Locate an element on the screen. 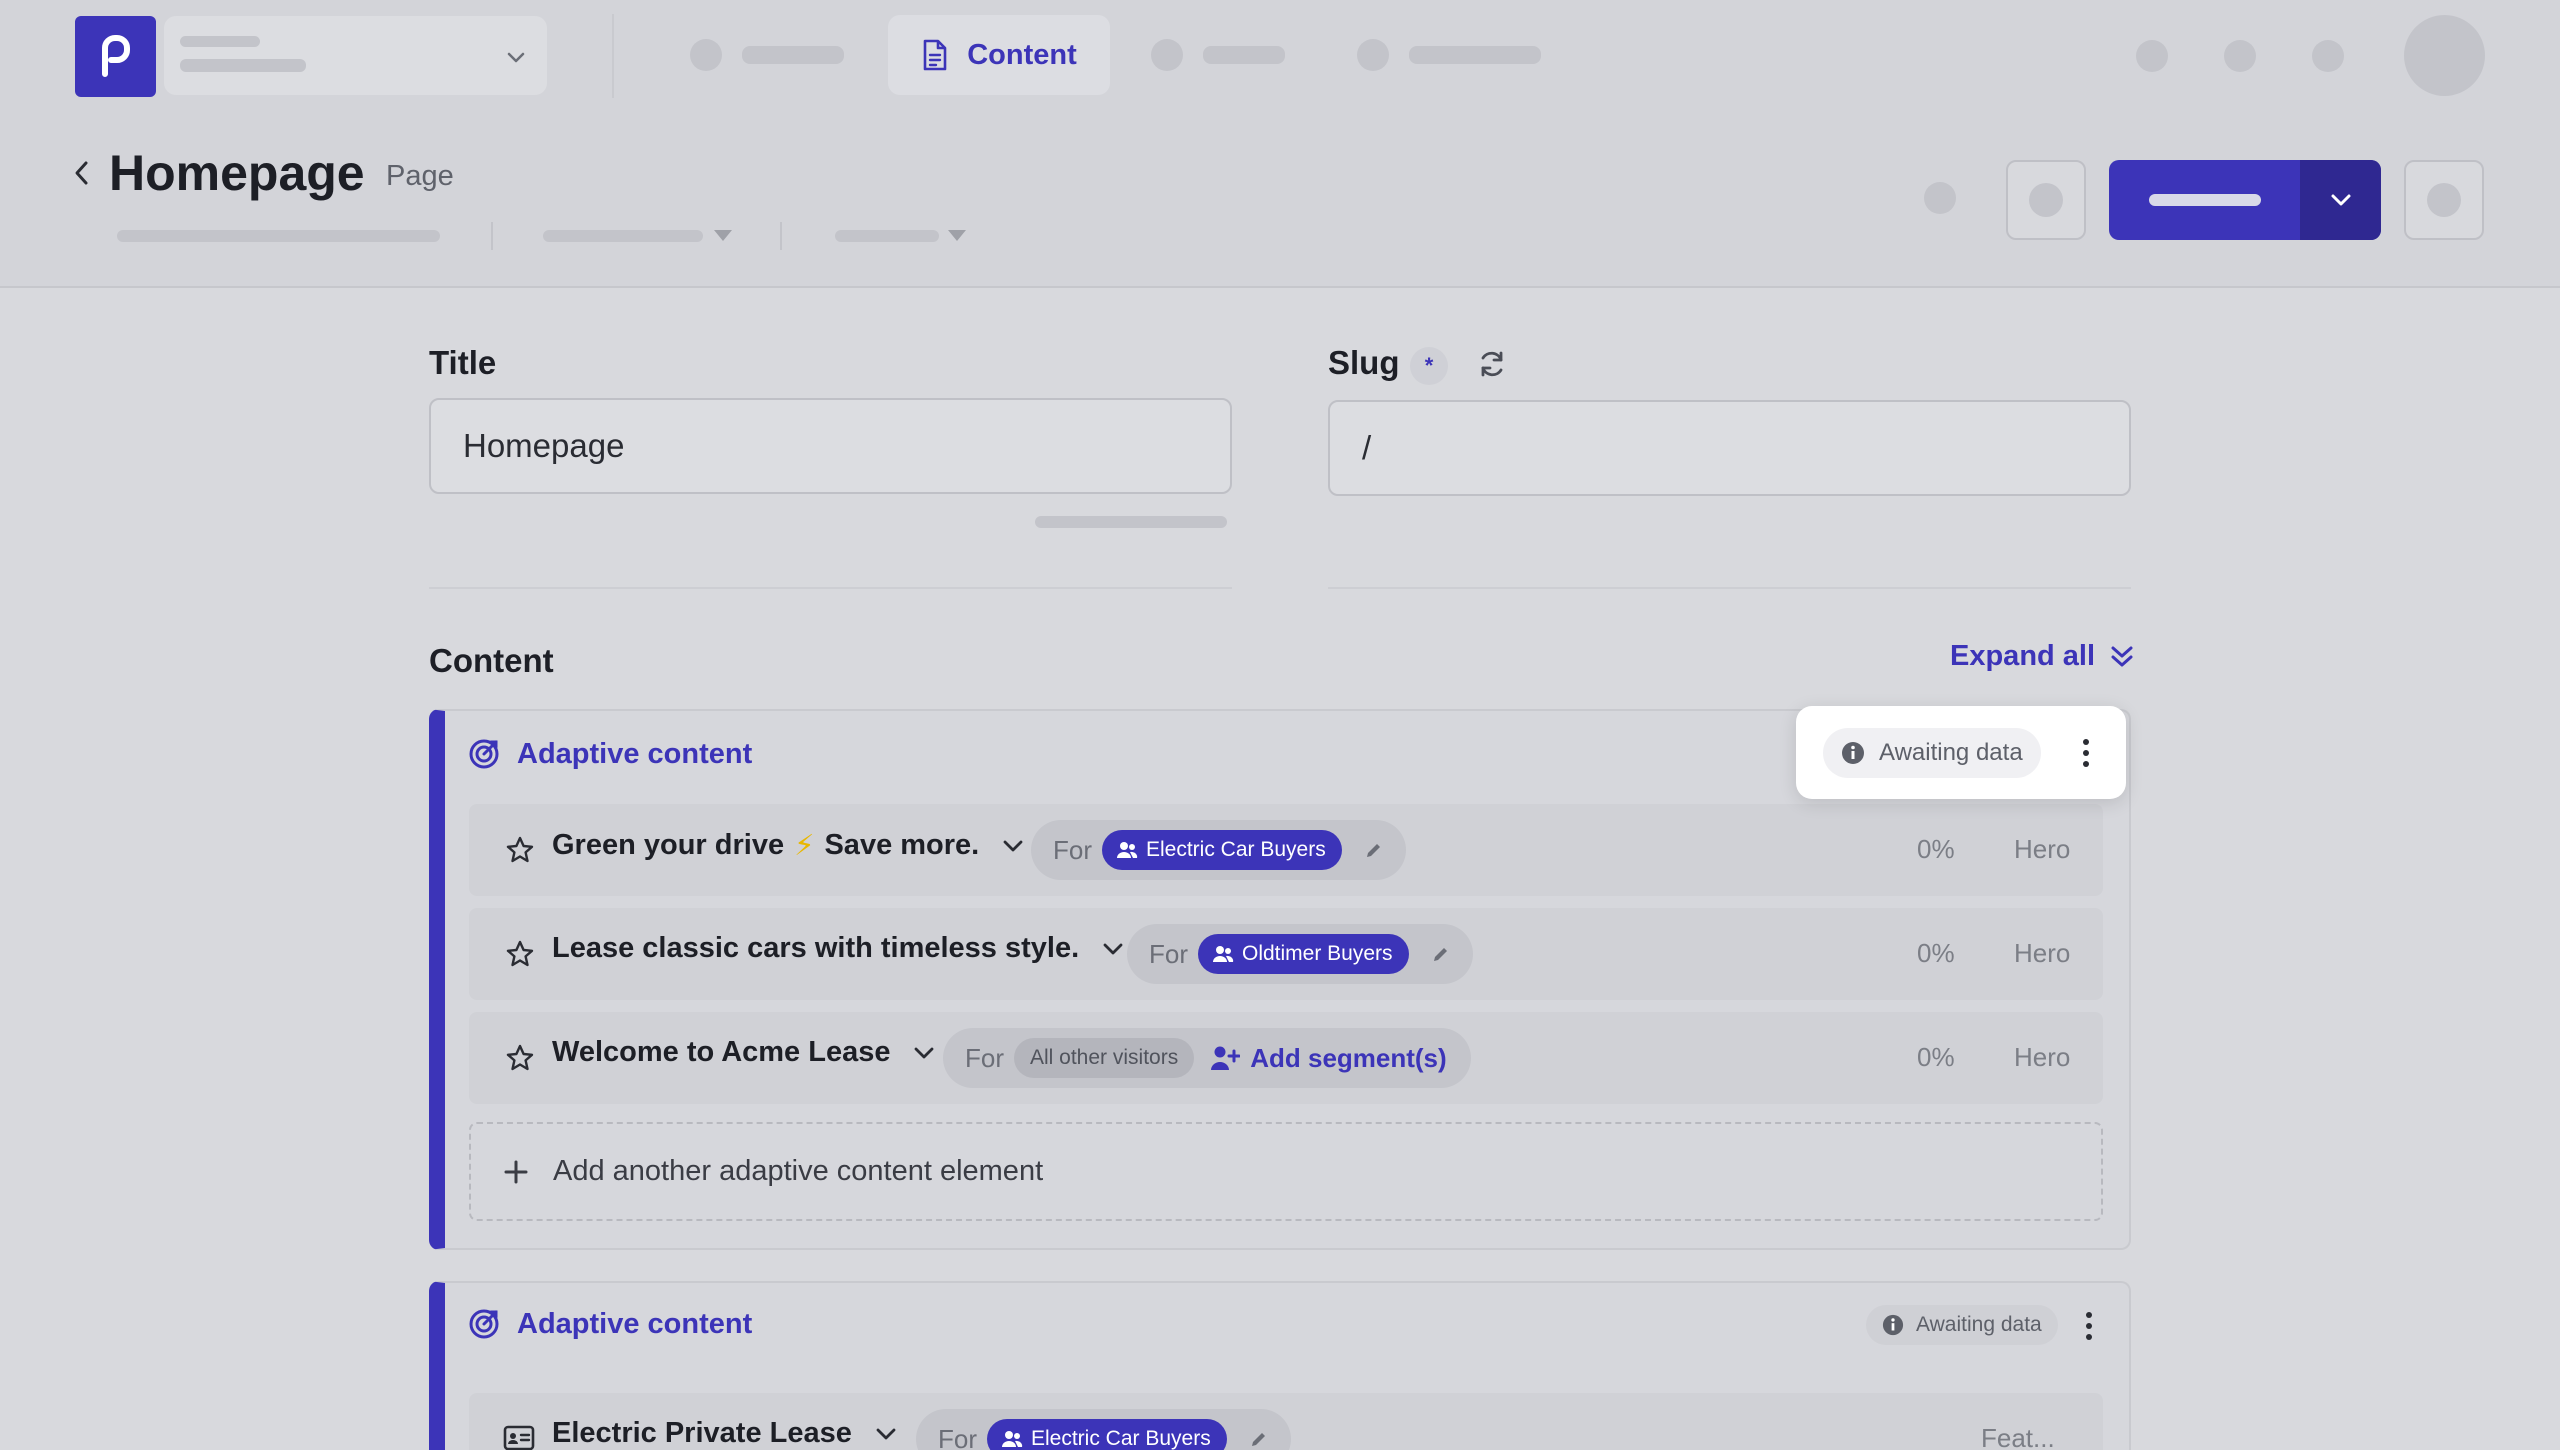 Image resolution: width=2560 pixels, height=1450 pixels. caret-down-icon is located at coordinates (723, 235).